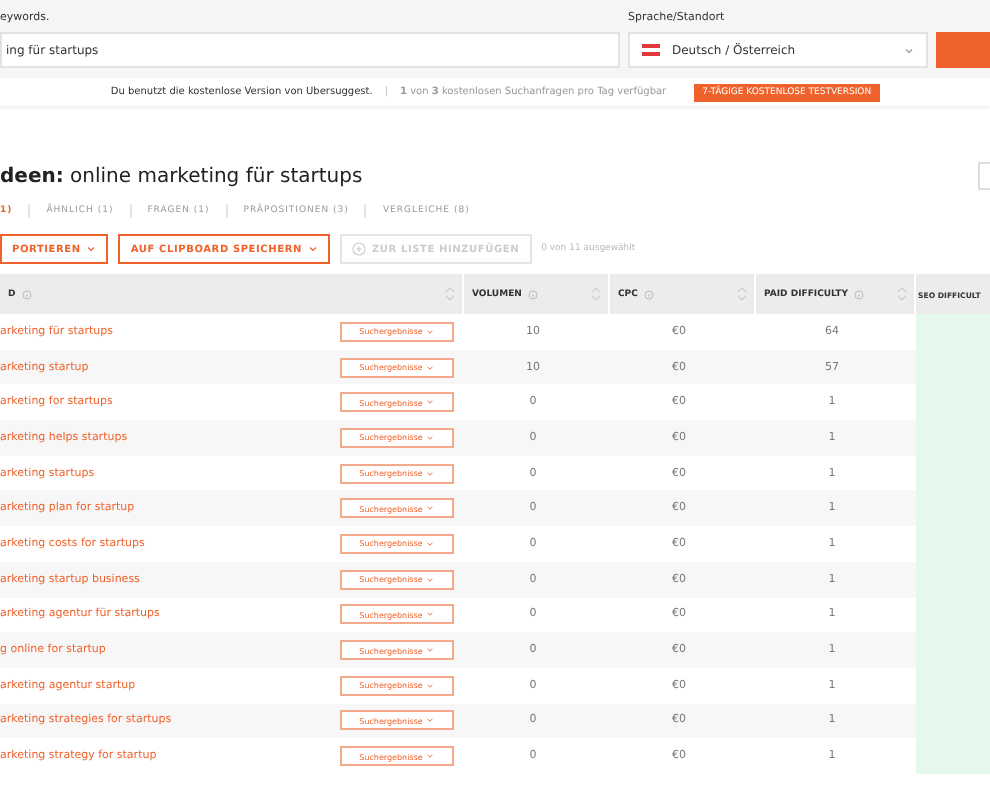 This screenshot has height=800, width=990. What do you see at coordinates (651, 50) in the screenshot?
I see `flag-icon` at bounding box center [651, 50].